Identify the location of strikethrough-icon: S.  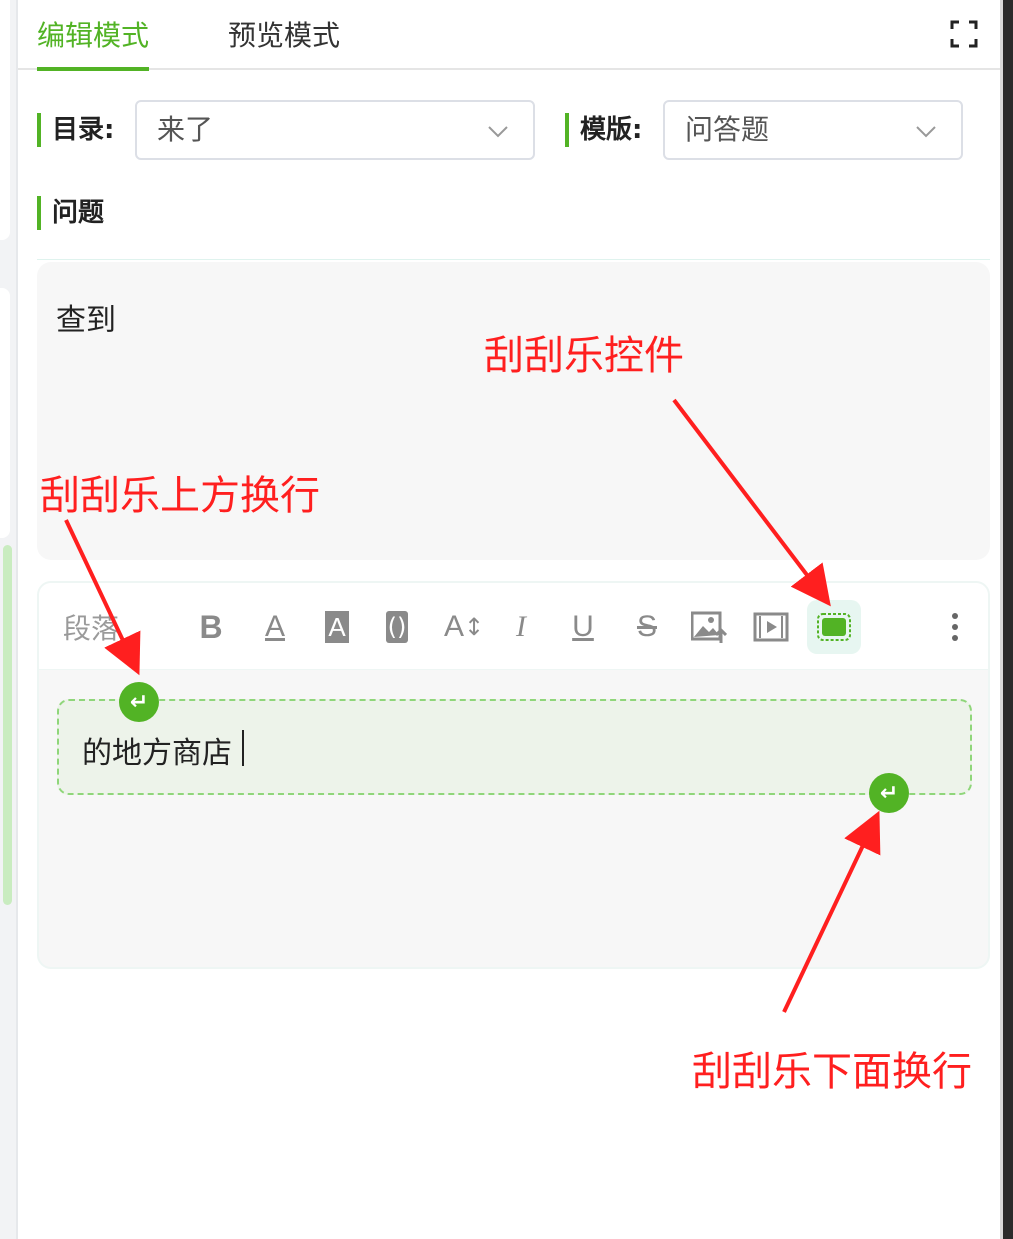
(647, 627).